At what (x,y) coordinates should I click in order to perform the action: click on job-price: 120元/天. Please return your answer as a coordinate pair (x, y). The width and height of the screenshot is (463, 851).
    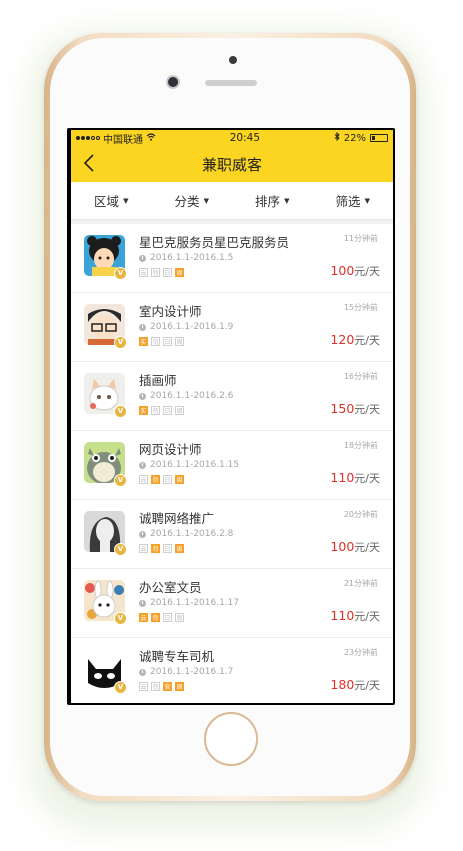
    Looking at the image, I should click on (355, 340).